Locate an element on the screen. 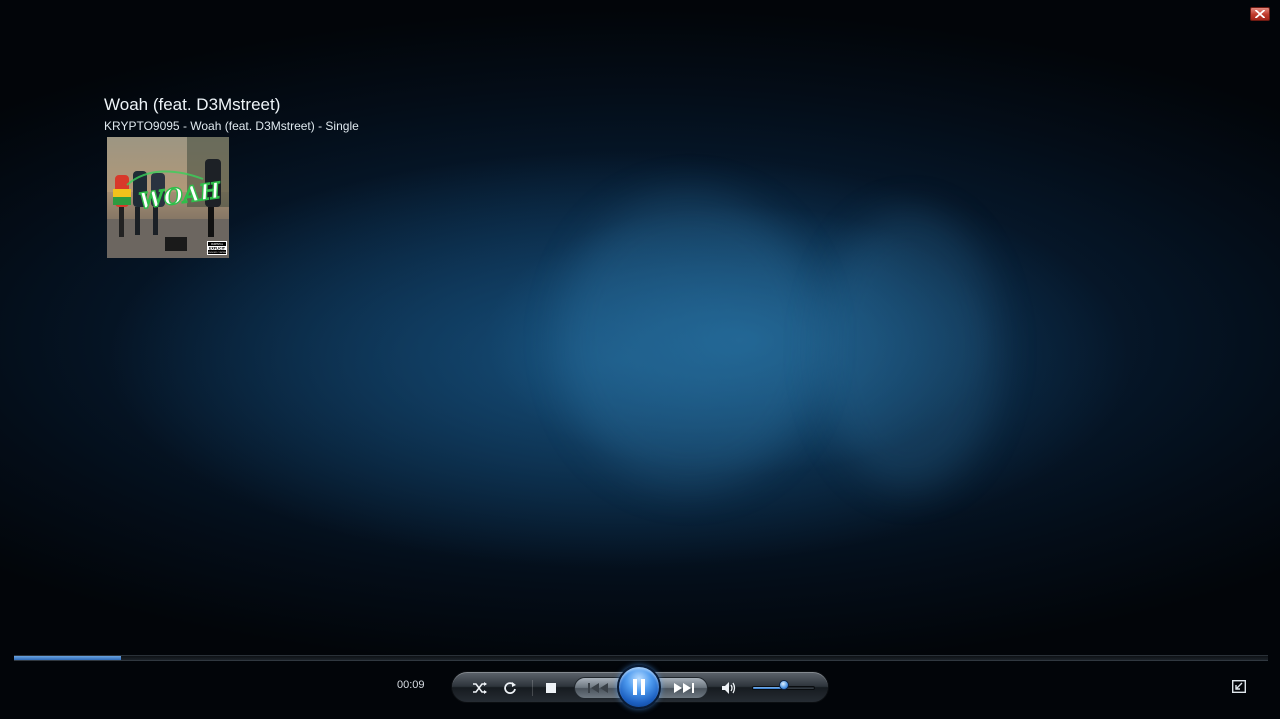  switch-to-library-button is located at coordinates (1238, 686).